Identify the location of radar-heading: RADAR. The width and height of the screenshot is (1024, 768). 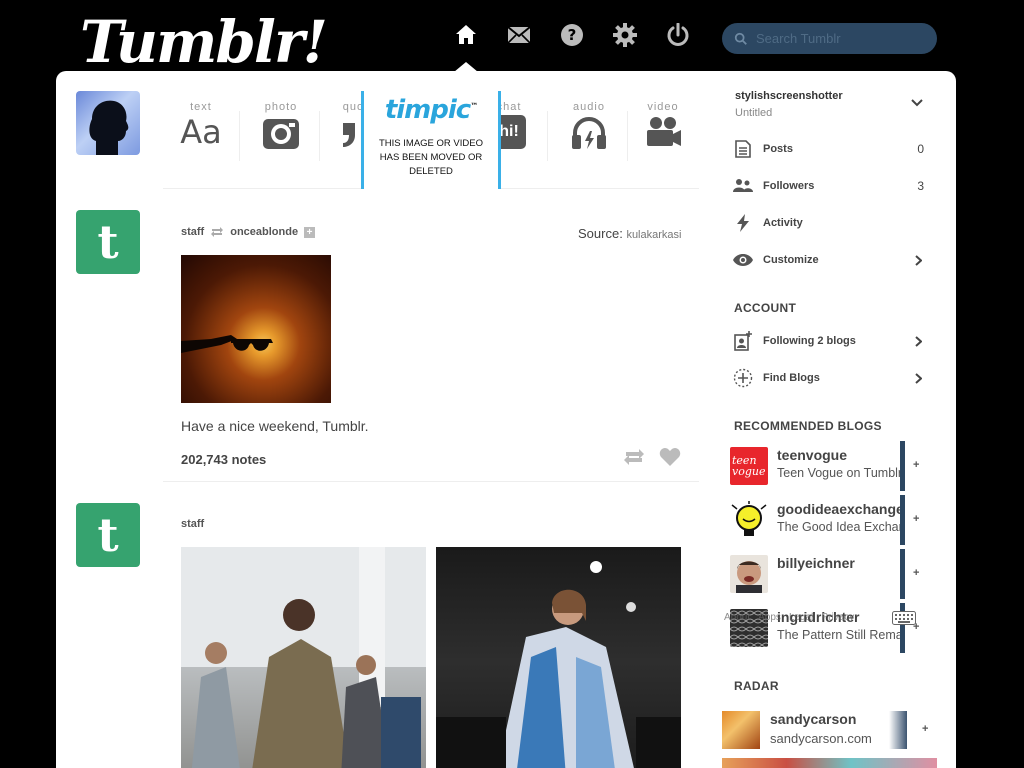
(756, 686).